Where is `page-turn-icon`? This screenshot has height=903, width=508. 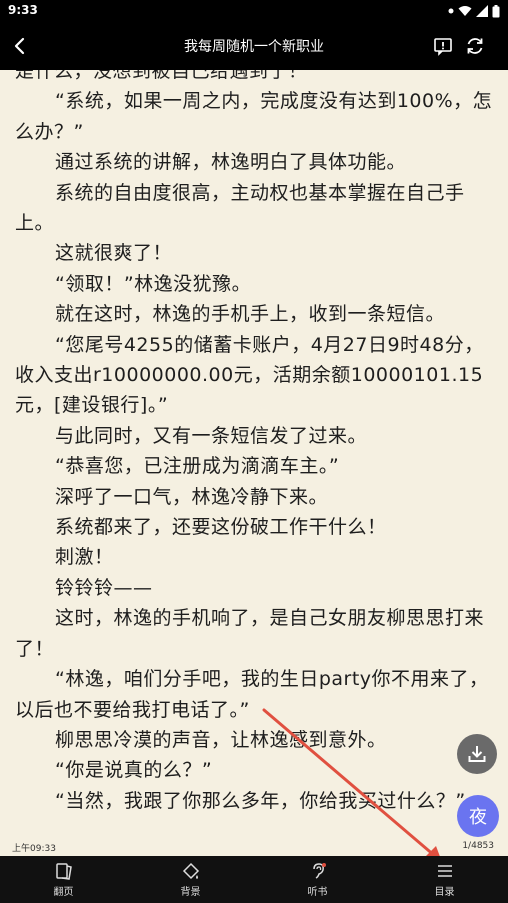 page-turn-icon is located at coordinates (63, 871).